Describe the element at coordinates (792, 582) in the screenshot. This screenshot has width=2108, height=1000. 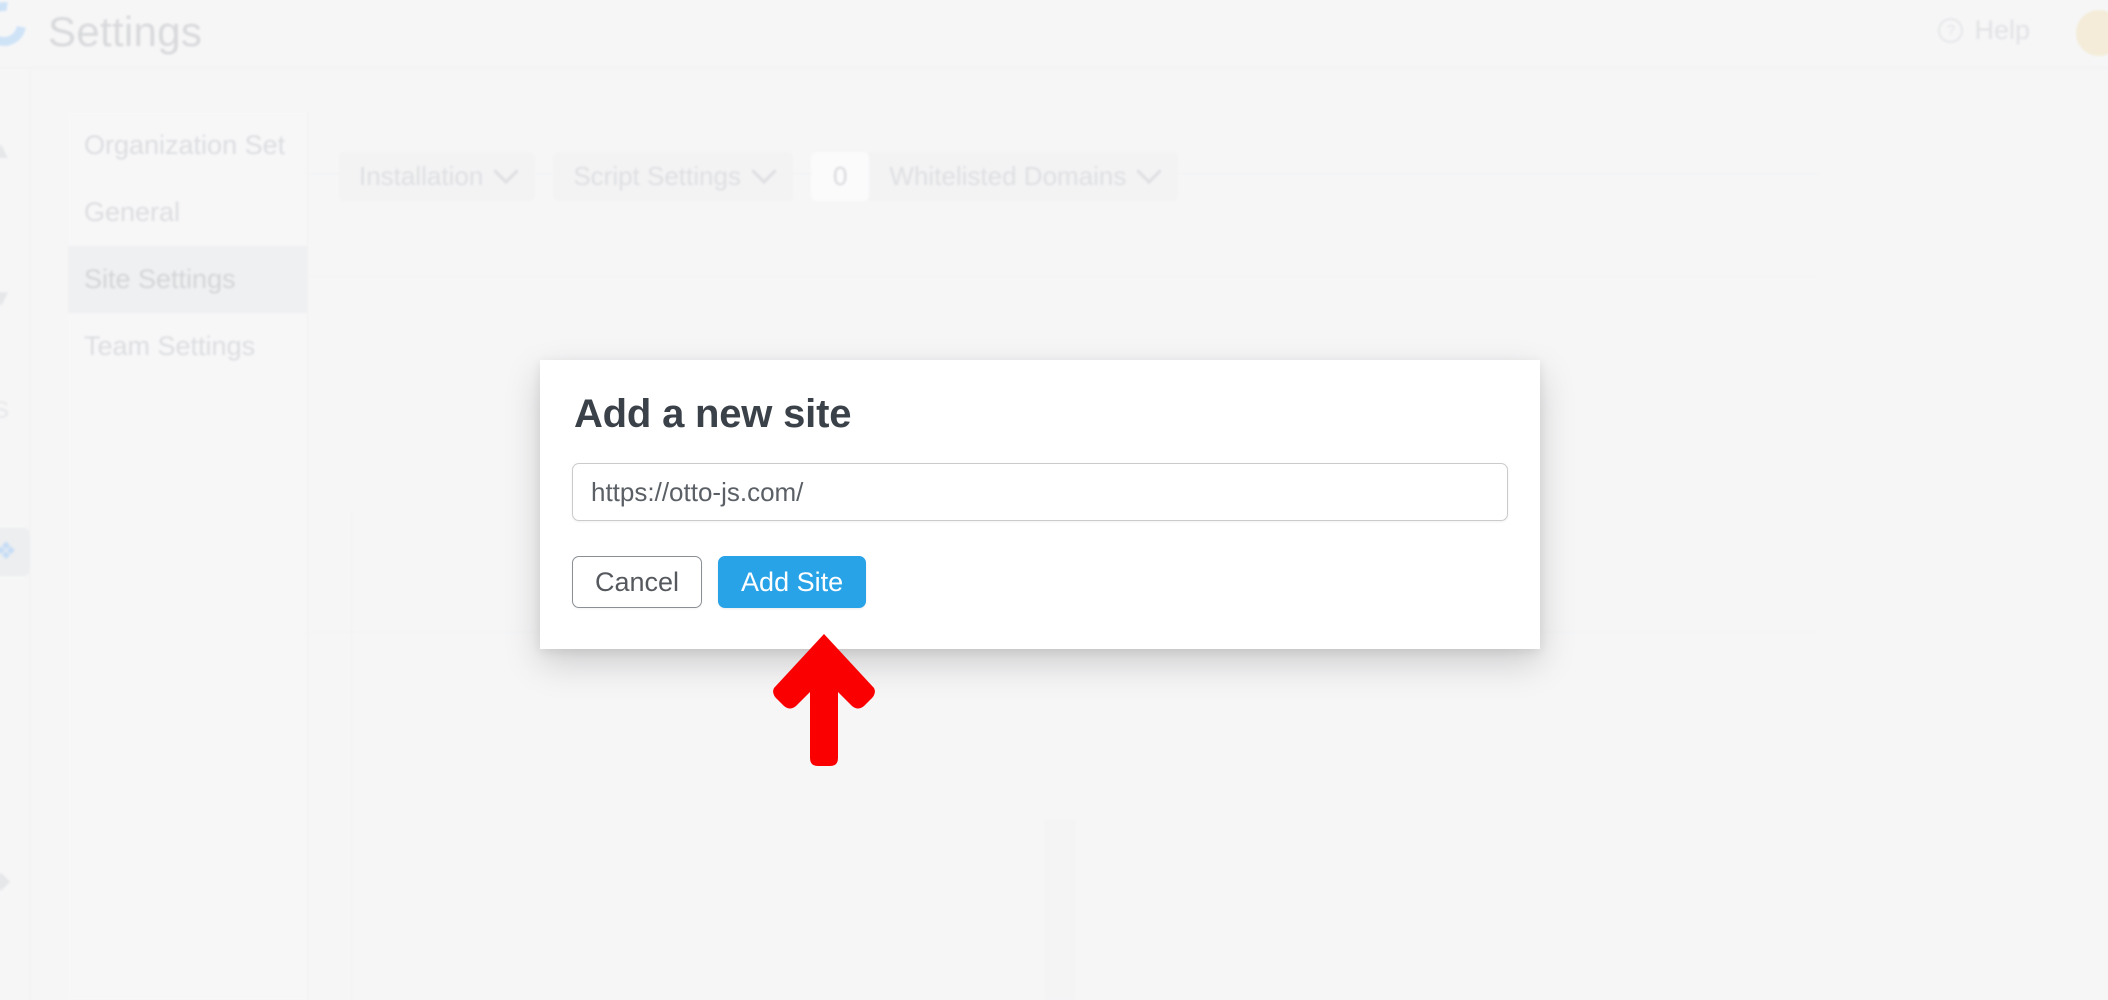
I see `add-site-button: Add Site` at that location.